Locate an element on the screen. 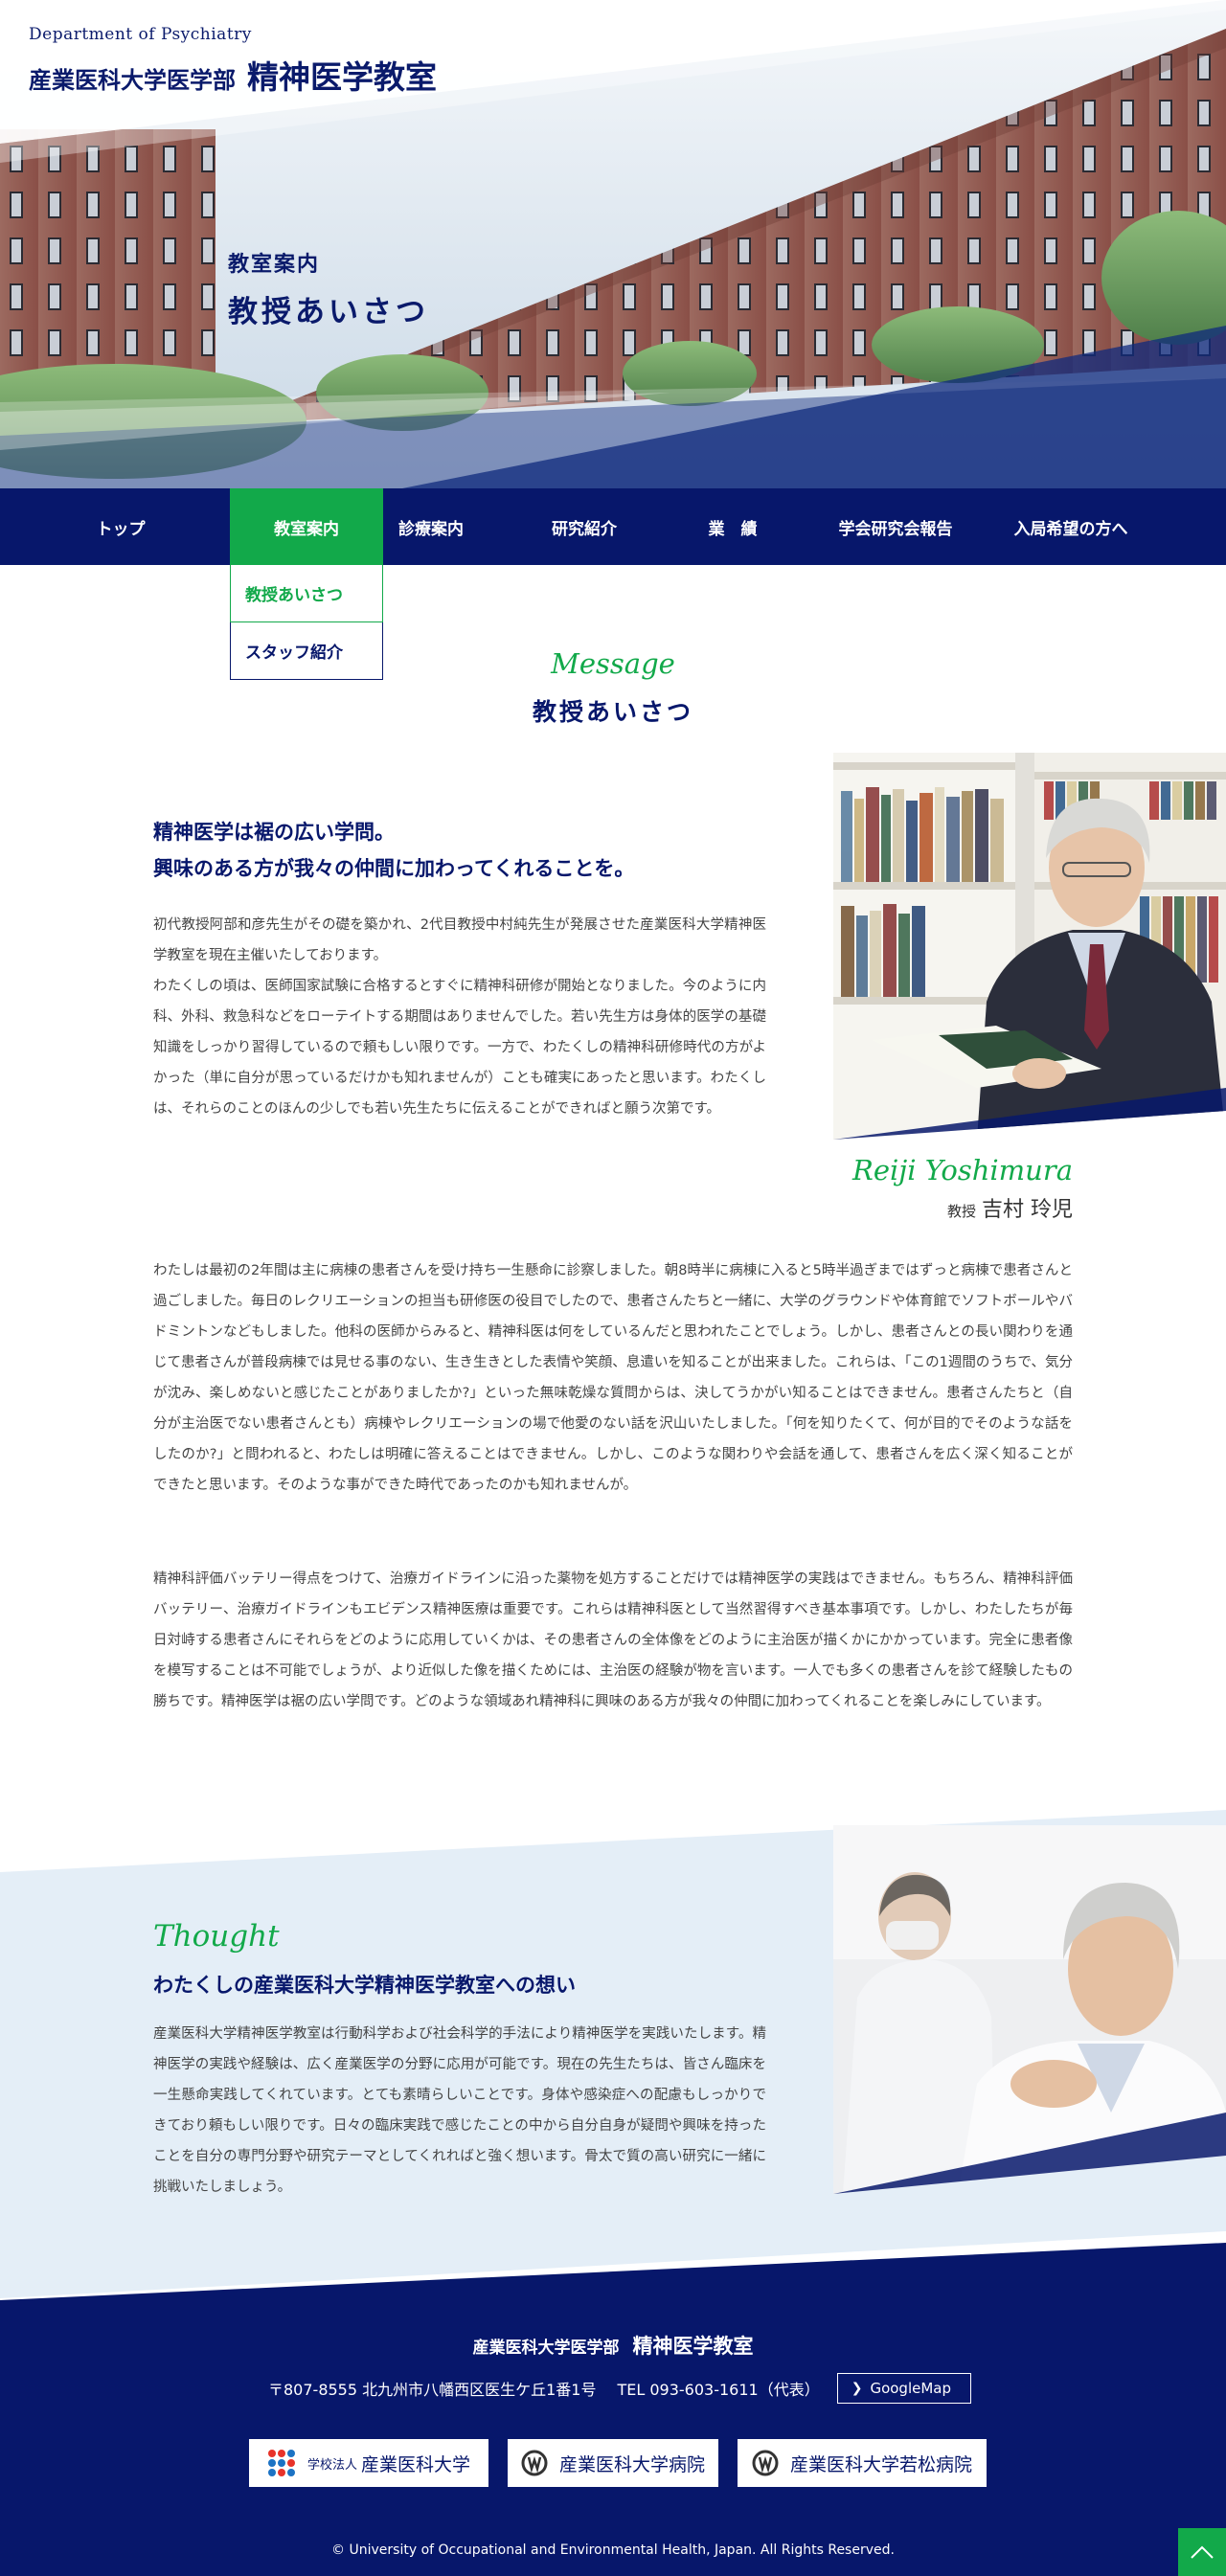 This screenshot has height=2576, width=1226. nav-item-join: 入局希望の方へ is located at coordinates (1070, 526).